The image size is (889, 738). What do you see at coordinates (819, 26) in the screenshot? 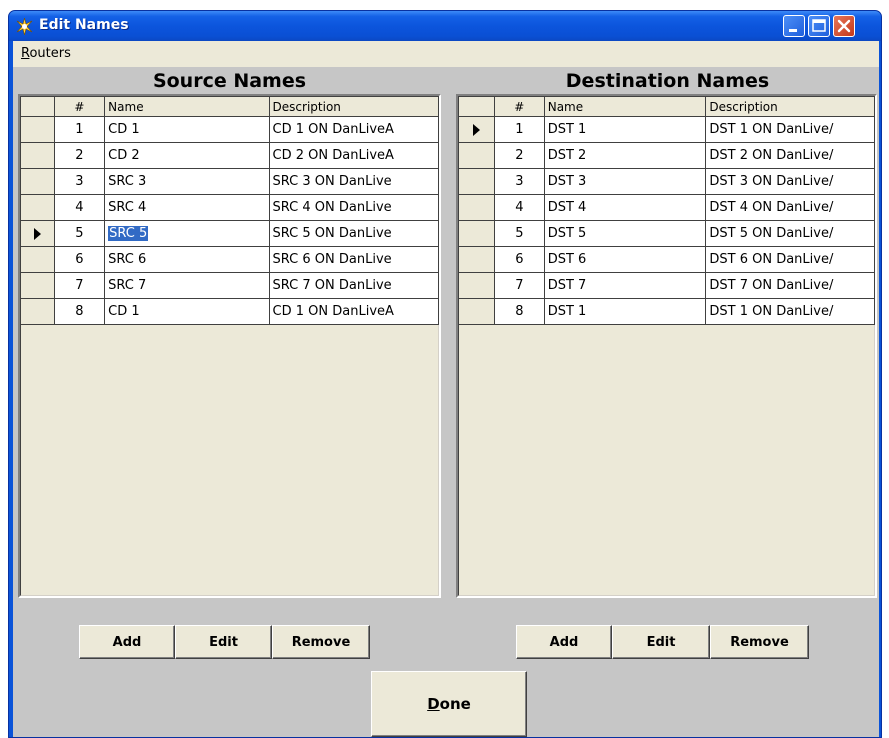
I see `maximize-icon` at bounding box center [819, 26].